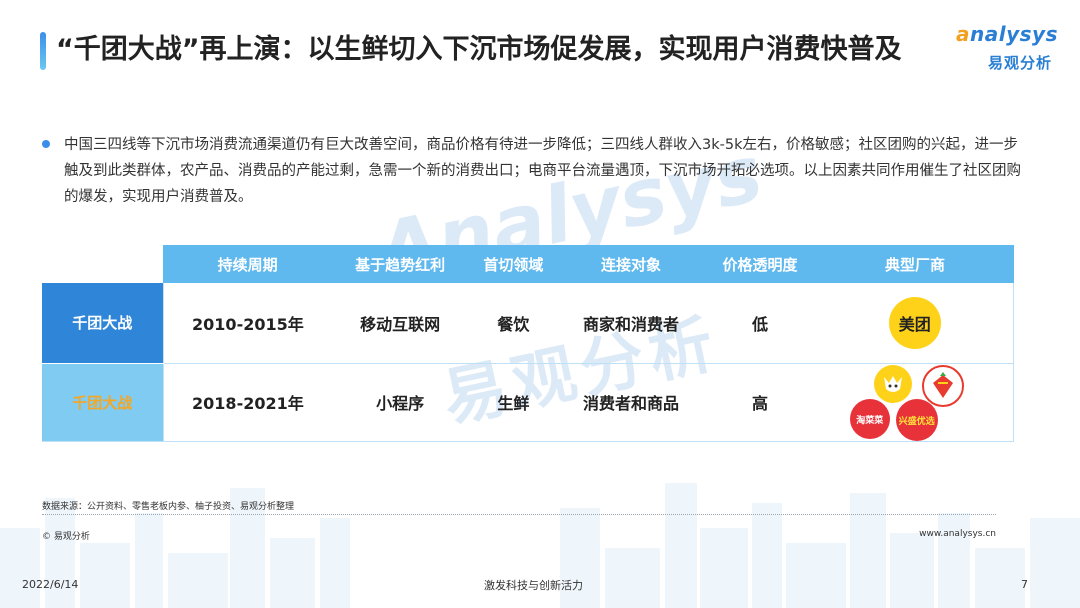 The height and width of the screenshot is (608, 1080). Describe the element at coordinates (869, 419) in the screenshot. I see `taocaicai-logo: 淘菜菜` at that location.